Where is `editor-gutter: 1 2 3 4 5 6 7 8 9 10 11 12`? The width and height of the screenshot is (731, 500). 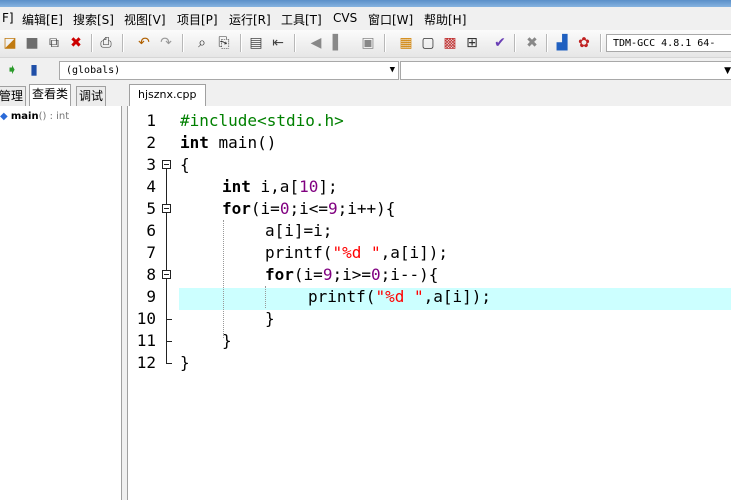 editor-gutter: 1 2 3 4 5 6 7 8 9 10 11 12 is located at coordinates (153, 303).